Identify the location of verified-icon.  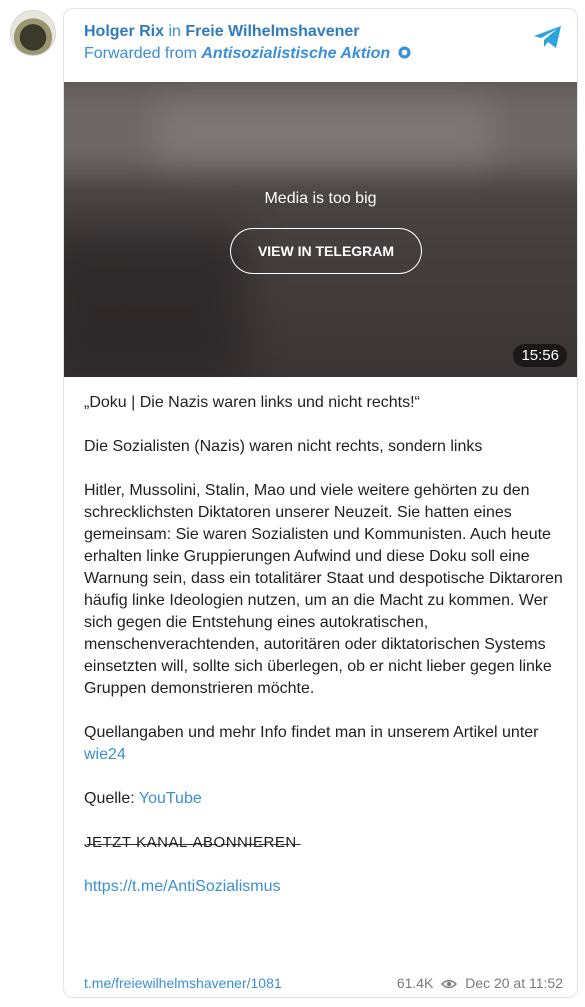
(404, 52).